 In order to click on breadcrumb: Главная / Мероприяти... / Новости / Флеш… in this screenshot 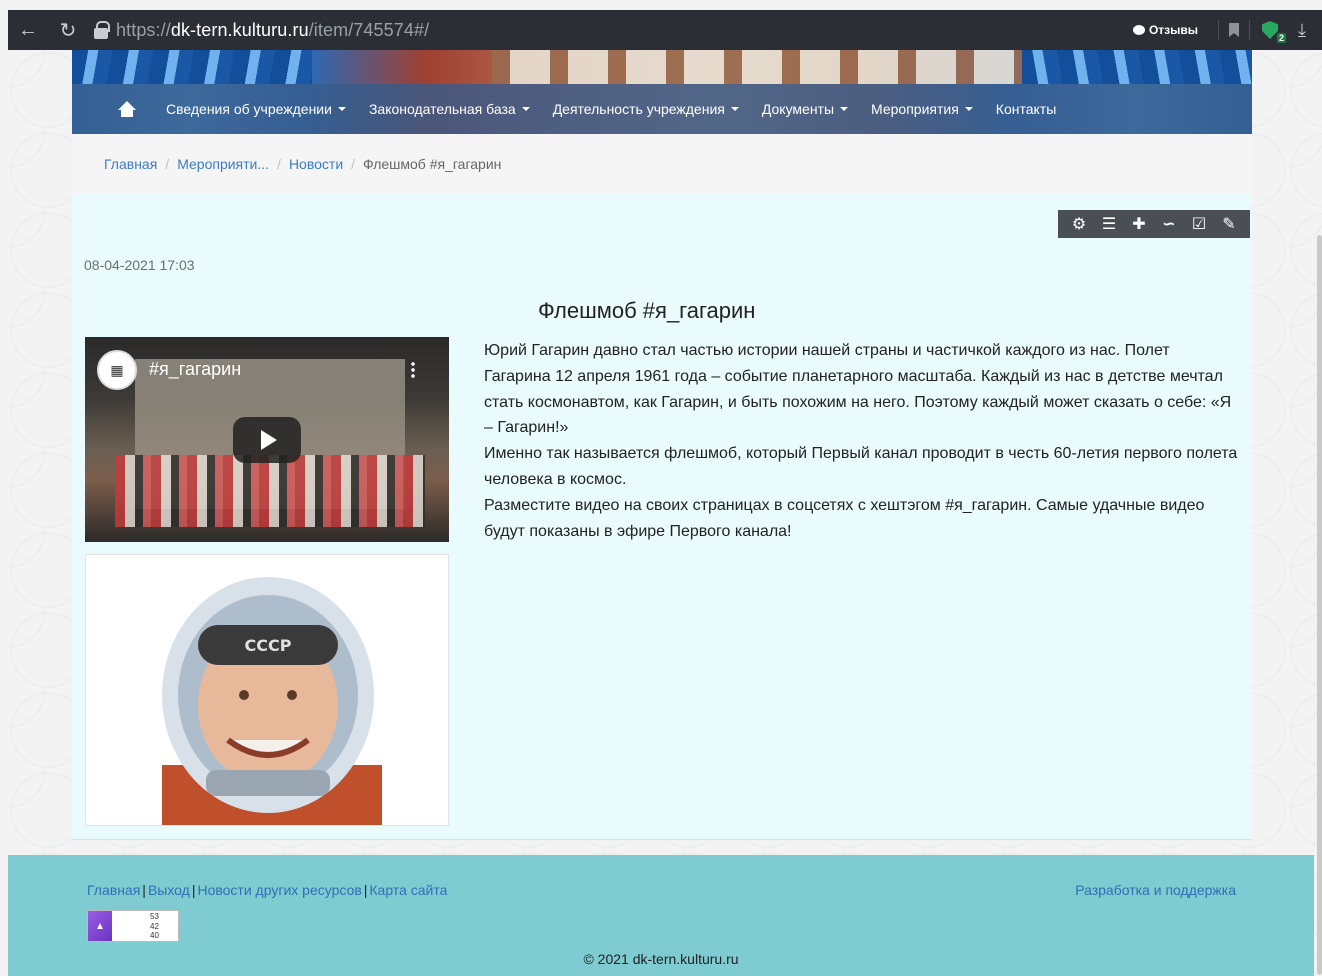, I will do `click(662, 164)`.